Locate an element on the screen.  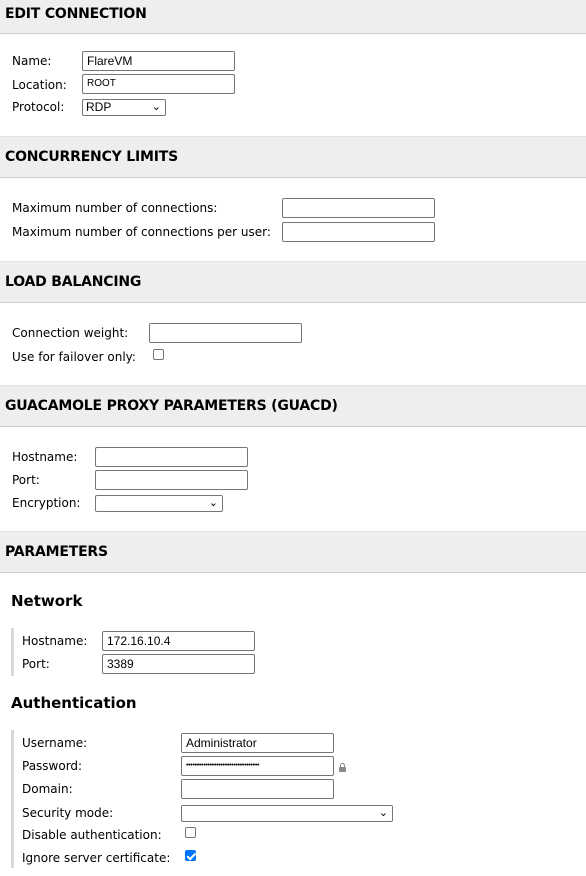
load-balancing-header: LOAD BALANCING is located at coordinates (293, 282).